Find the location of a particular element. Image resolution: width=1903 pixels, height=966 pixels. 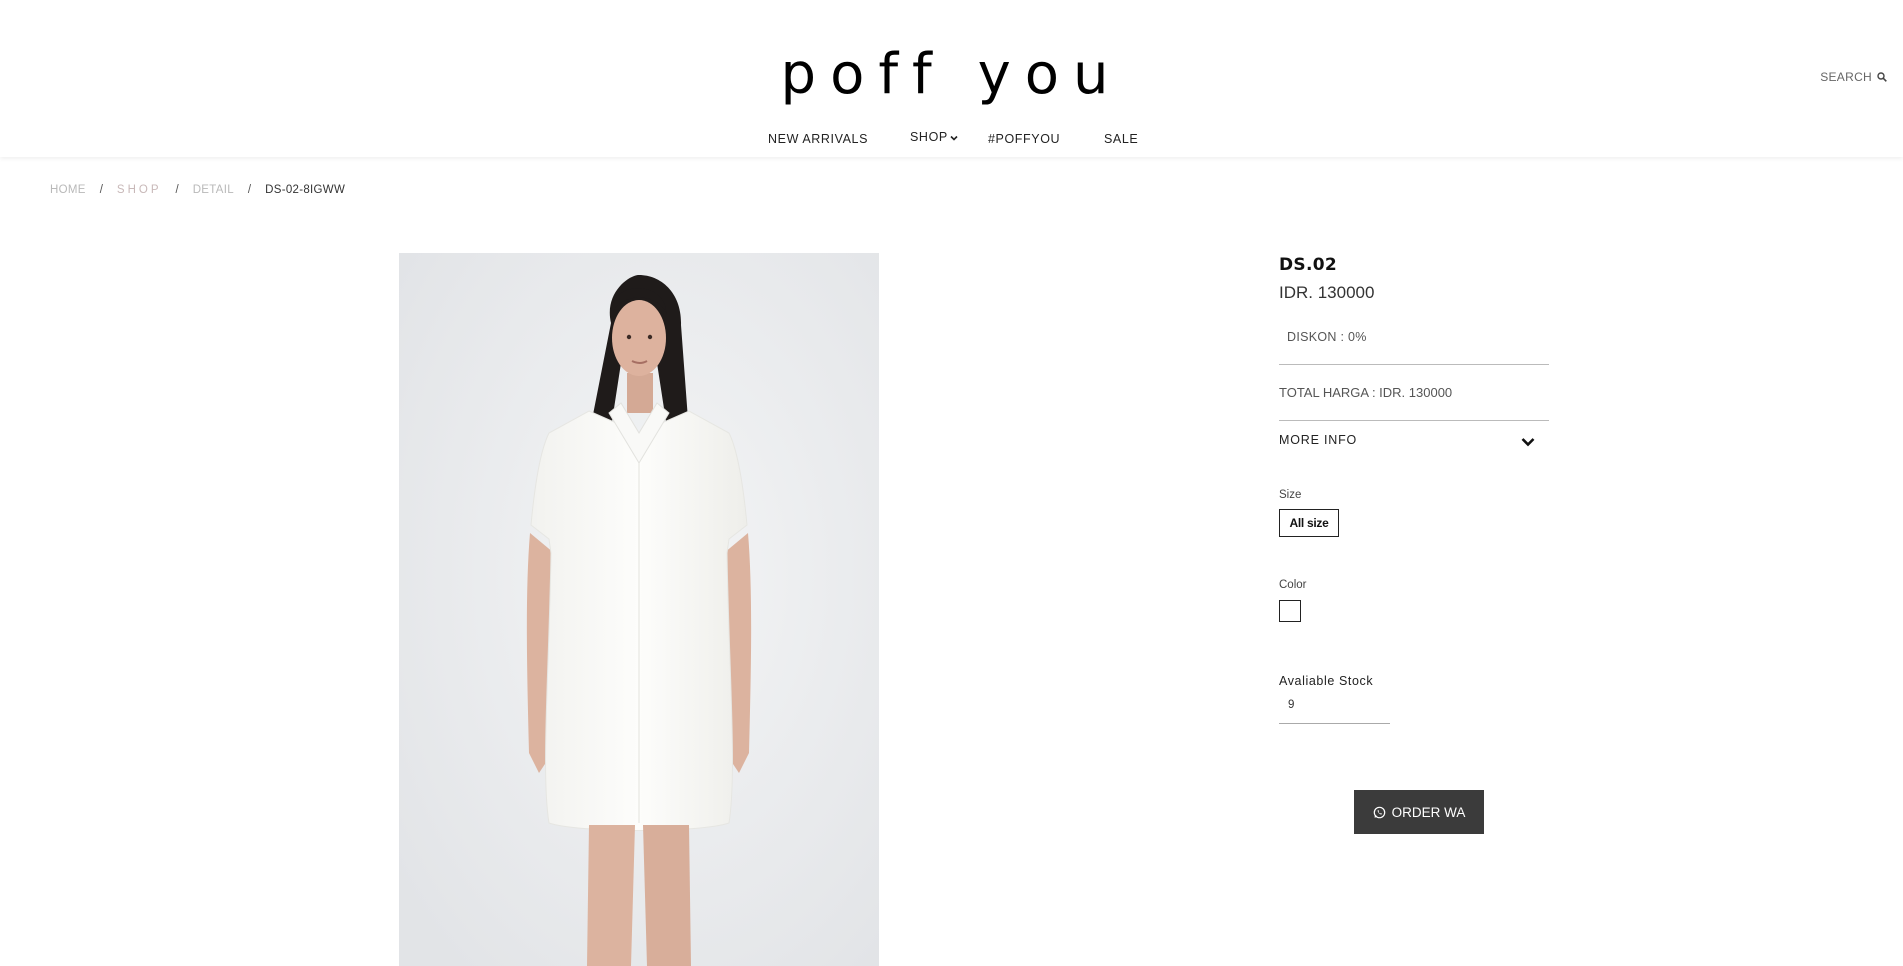

stock-underline is located at coordinates (1334, 723).